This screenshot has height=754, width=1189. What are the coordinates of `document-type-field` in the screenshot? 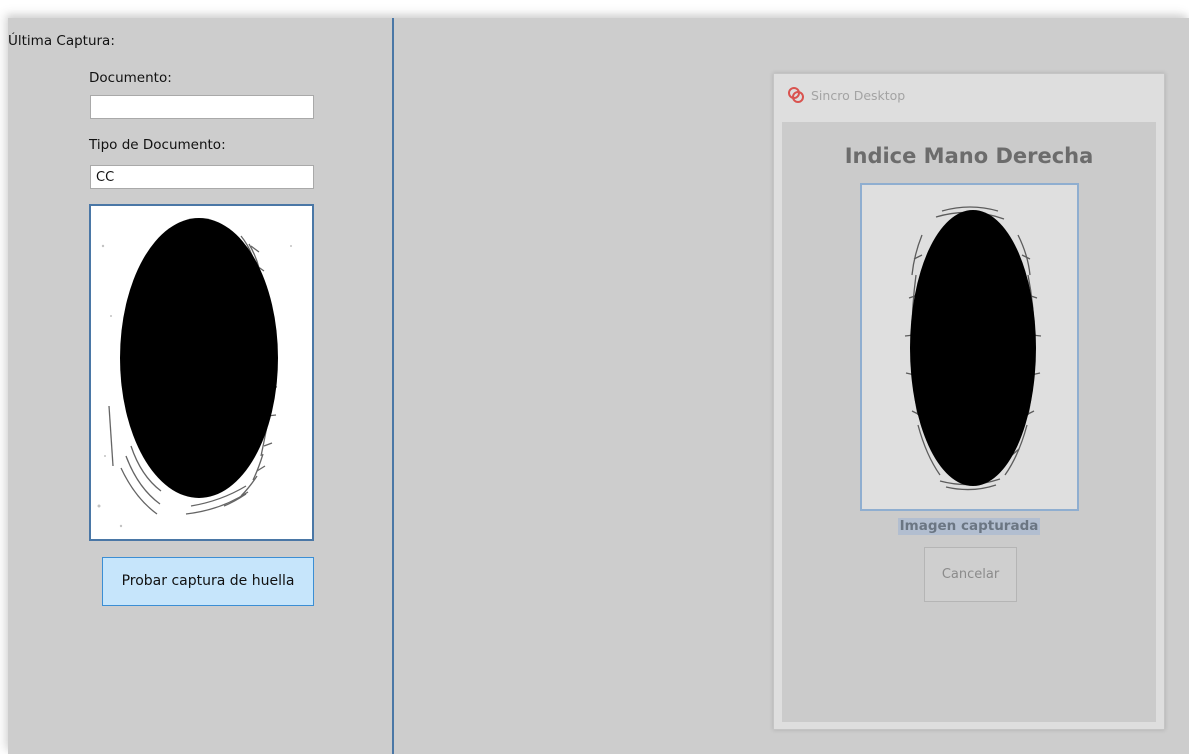 It's located at (202, 177).